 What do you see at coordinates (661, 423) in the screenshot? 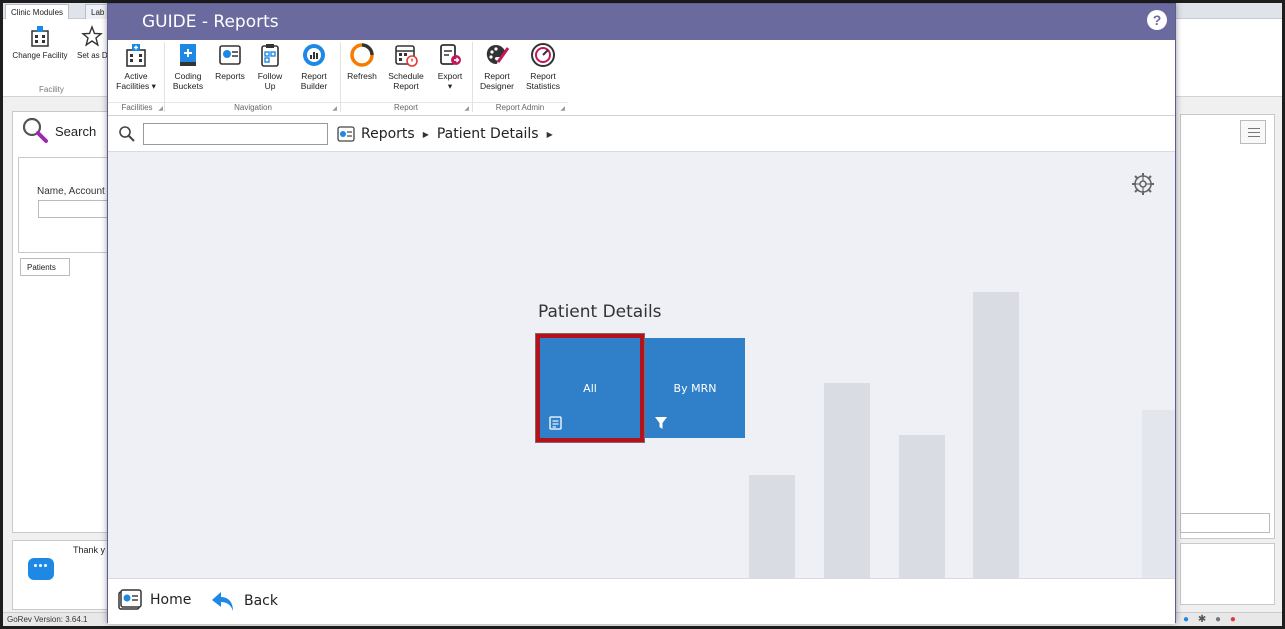
I see `filter-icon` at bounding box center [661, 423].